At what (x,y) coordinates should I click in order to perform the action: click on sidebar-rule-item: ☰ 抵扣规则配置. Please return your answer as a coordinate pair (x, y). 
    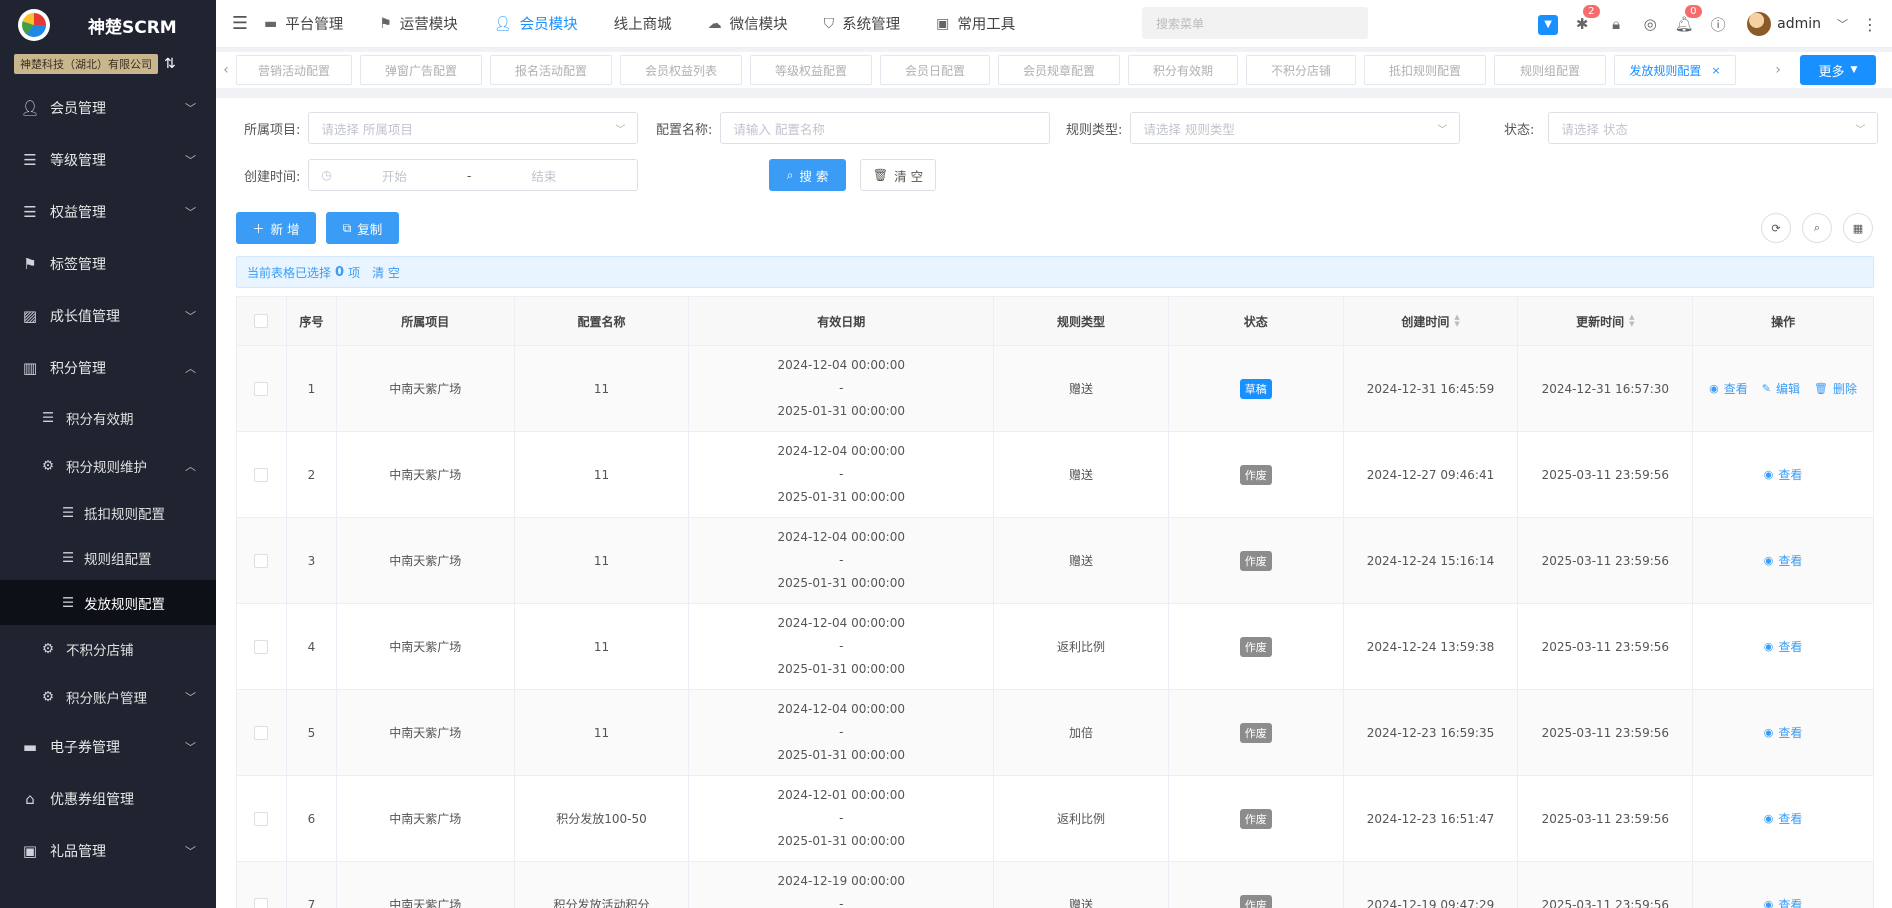
    Looking at the image, I should click on (108, 512).